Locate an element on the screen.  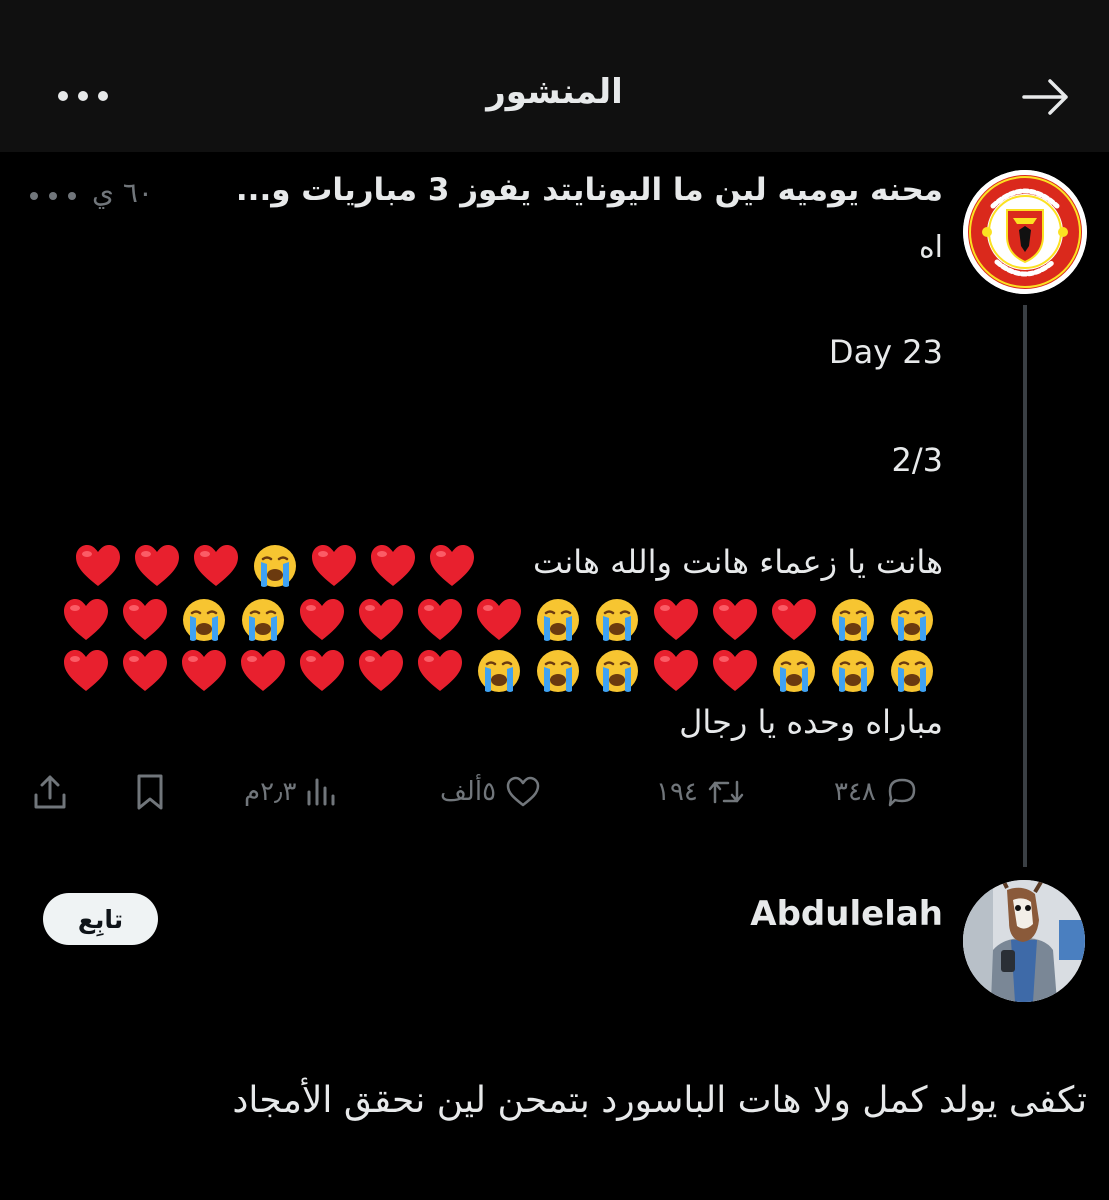
views-button: ٢٫٣م is located at coordinates (291, 792).